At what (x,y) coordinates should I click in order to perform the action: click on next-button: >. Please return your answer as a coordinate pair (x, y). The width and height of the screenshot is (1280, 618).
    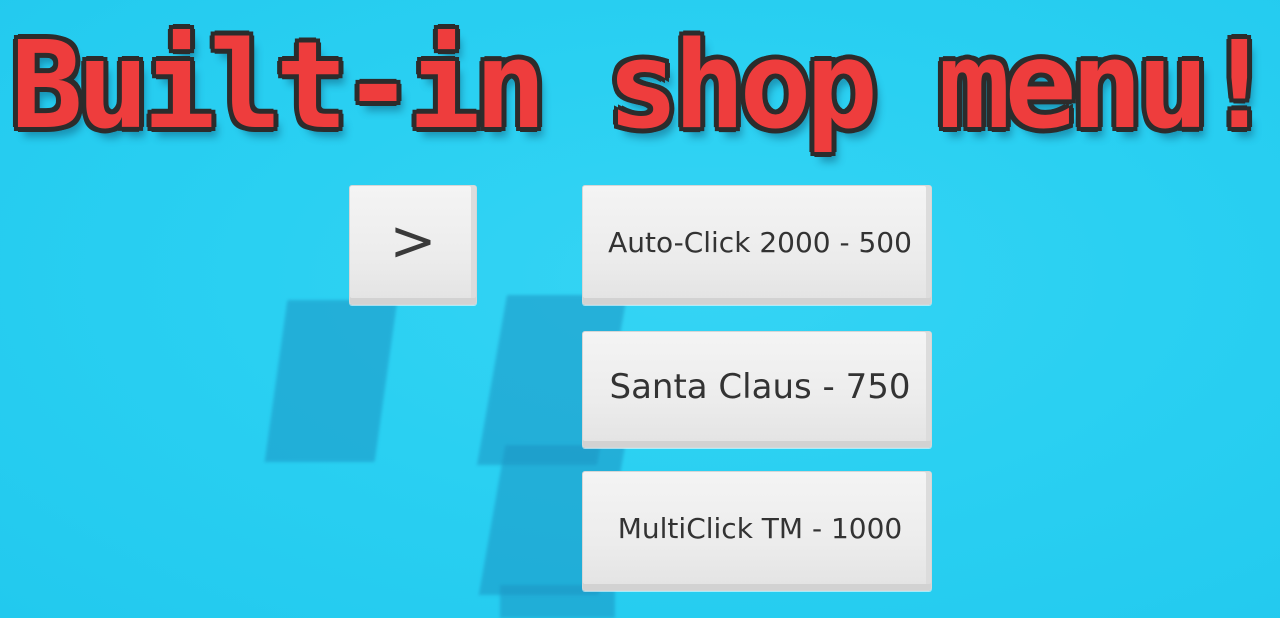
    Looking at the image, I should click on (413, 245).